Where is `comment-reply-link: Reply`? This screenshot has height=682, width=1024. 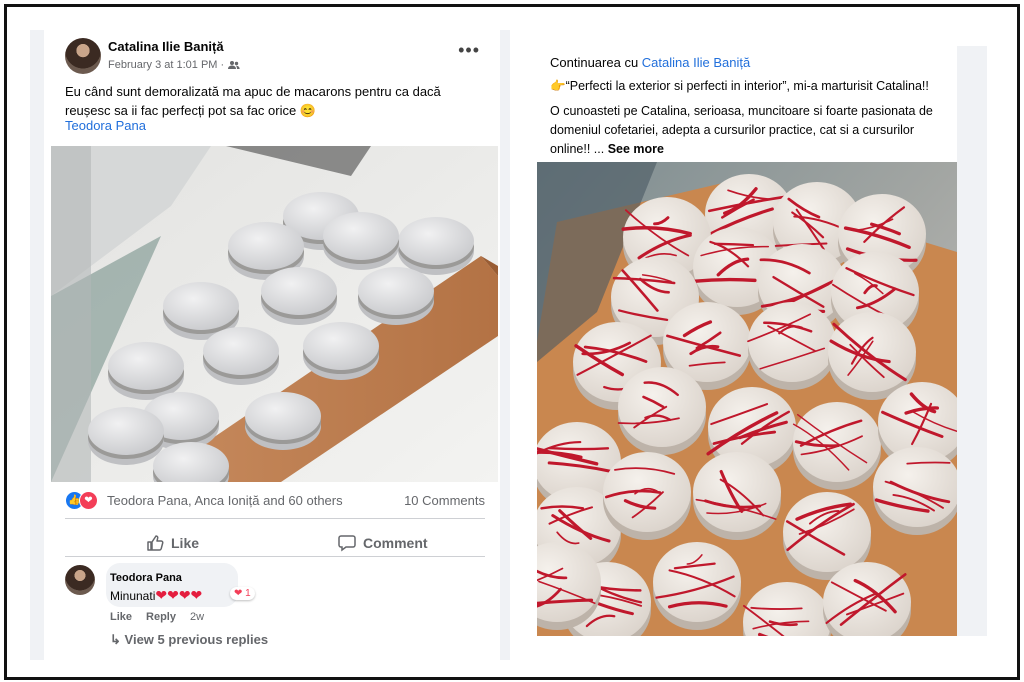 comment-reply-link: Reply is located at coordinates (161, 617).